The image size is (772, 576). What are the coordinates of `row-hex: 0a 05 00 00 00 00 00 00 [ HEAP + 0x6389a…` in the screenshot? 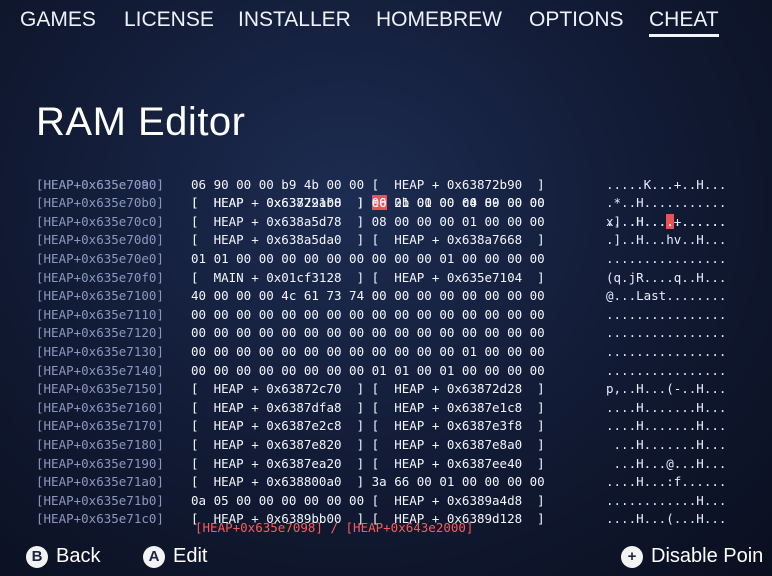 It's located at (401, 501).